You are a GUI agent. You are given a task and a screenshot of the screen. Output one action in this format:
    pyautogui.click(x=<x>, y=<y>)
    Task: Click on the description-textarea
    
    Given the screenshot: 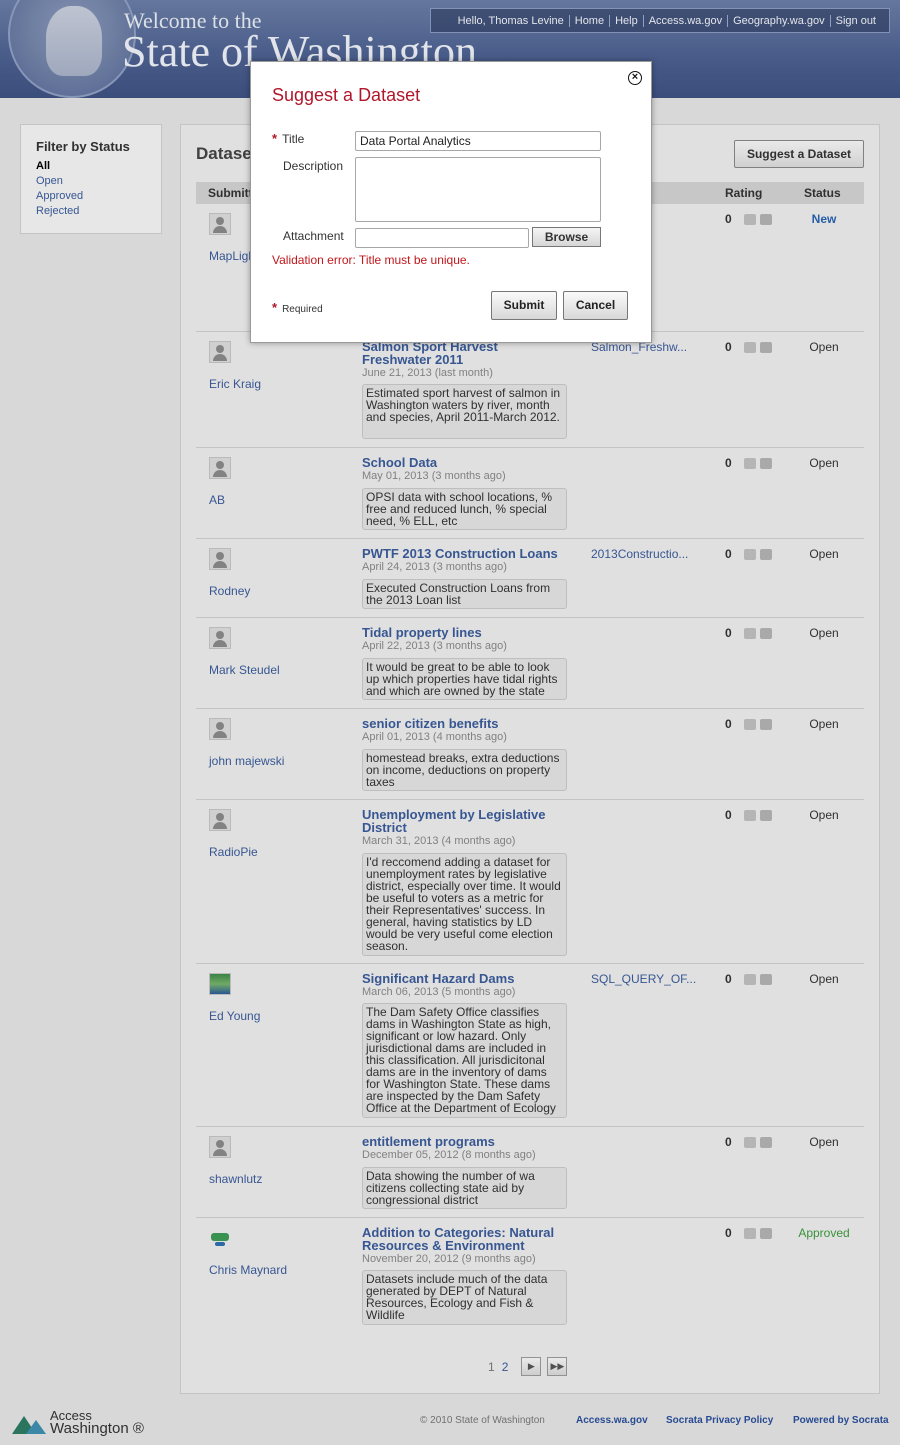 What is the action you would take?
    pyautogui.click(x=478, y=189)
    